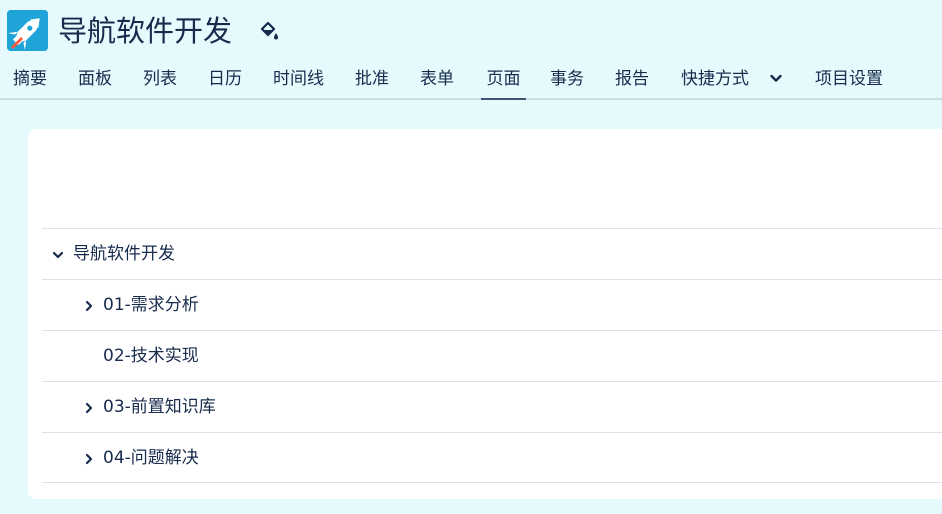  I want to click on tree-item-label: 04-问题解决, so click(151, 458).